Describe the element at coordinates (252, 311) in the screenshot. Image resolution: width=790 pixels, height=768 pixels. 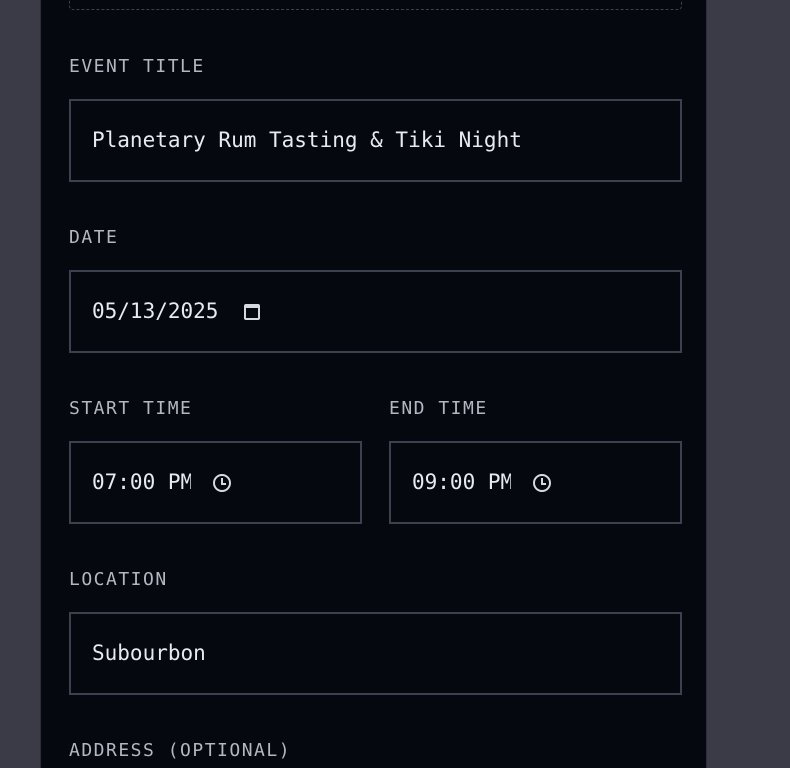
I see `calendar-icon` at that location.